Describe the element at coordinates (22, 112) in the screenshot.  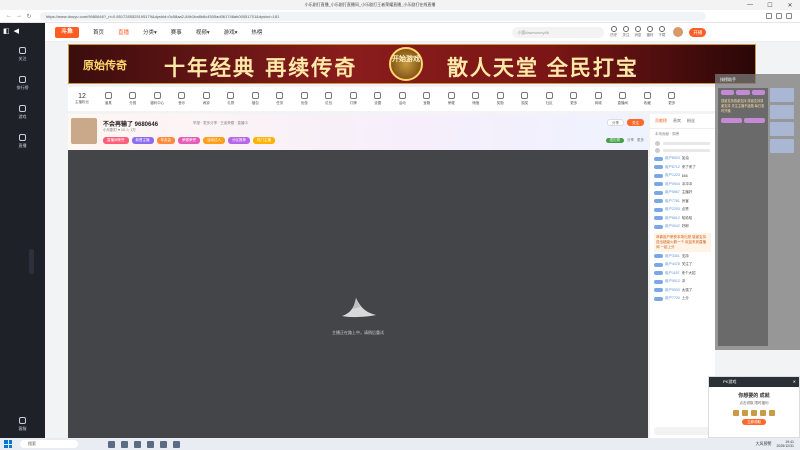
I see `sidebar-item-games: 游戏` at that location.